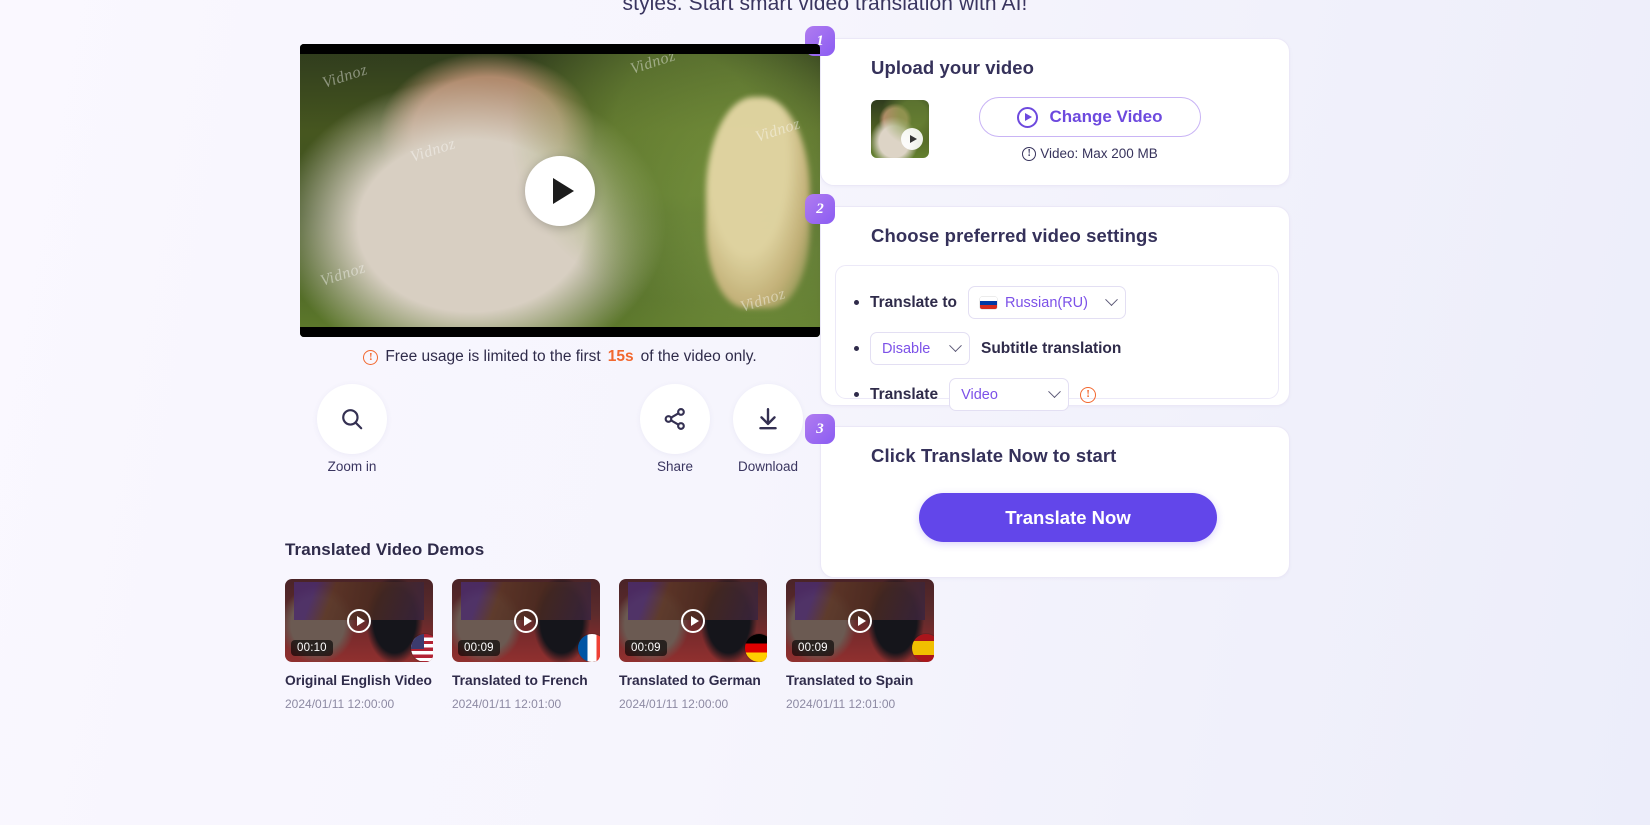  Describe the element at coordinates (675, 419) in the screenshot. I see `share-icon` at that location.